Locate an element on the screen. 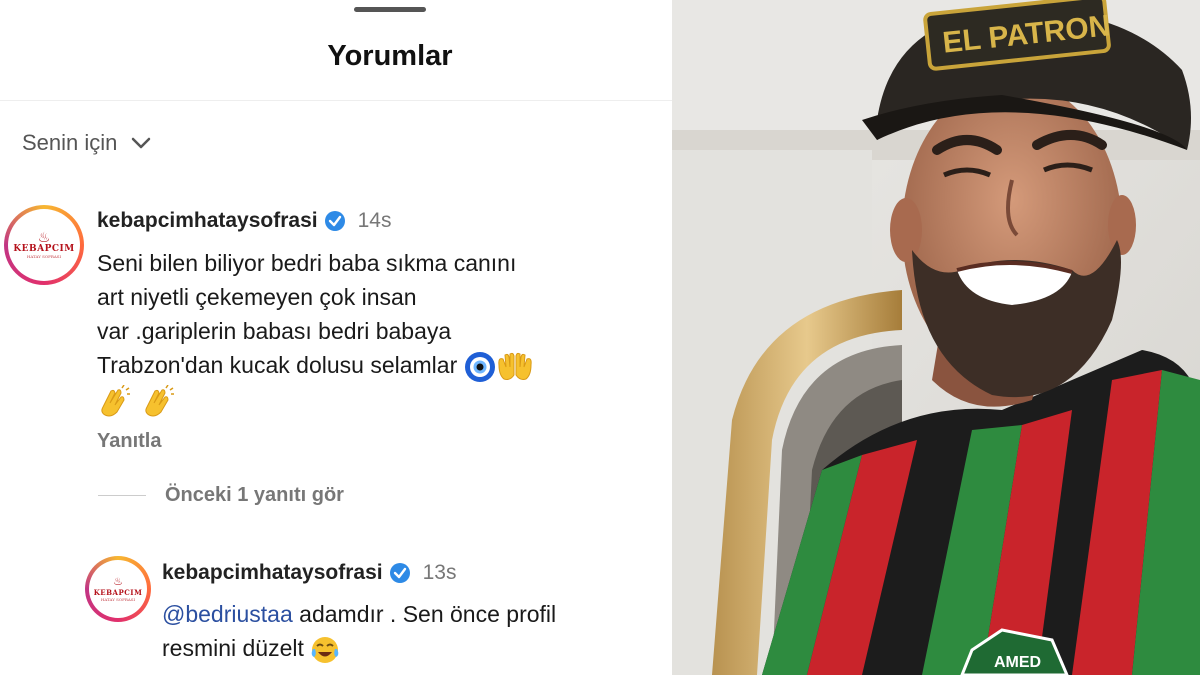  chevron-down-icon is located at coordinates (141, 143).